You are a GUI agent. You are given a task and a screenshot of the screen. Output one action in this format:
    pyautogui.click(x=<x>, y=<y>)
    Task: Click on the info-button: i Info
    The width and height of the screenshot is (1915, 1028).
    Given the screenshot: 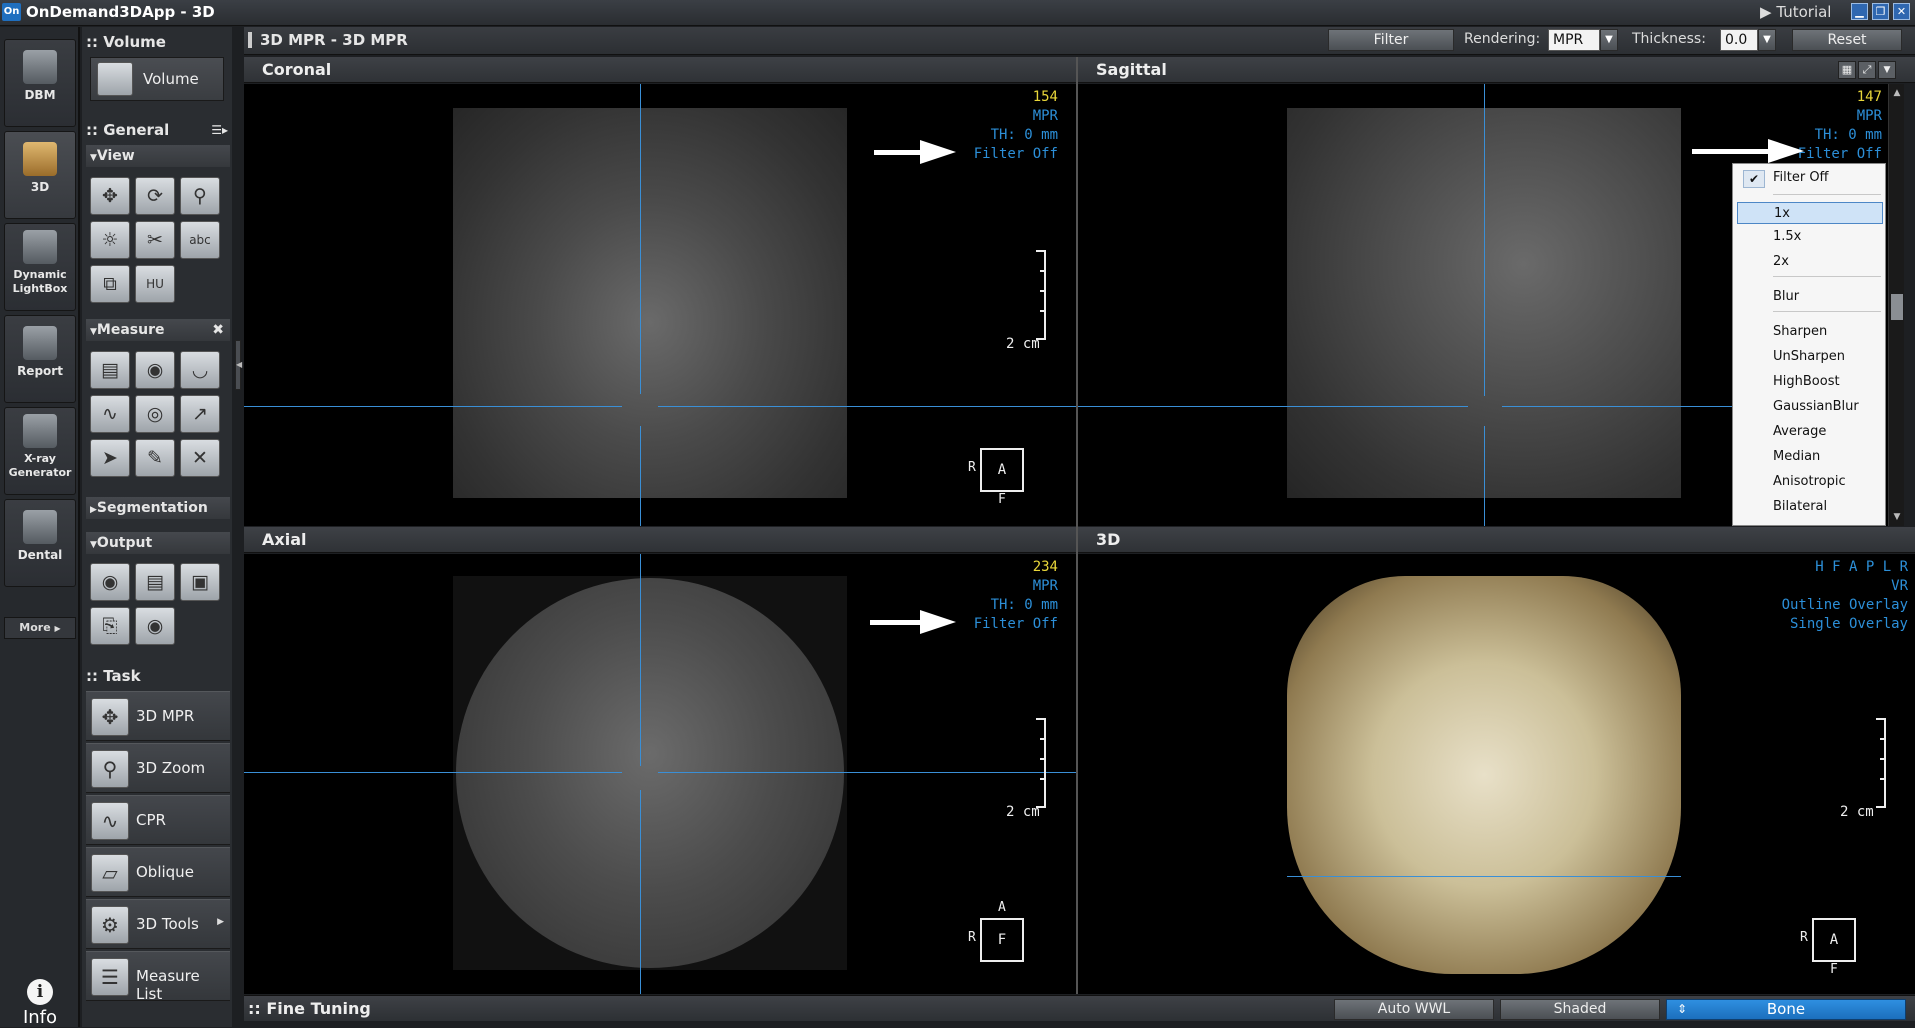 What is the action you would take?
    pyautogui.click(x=40, y=1003)
    